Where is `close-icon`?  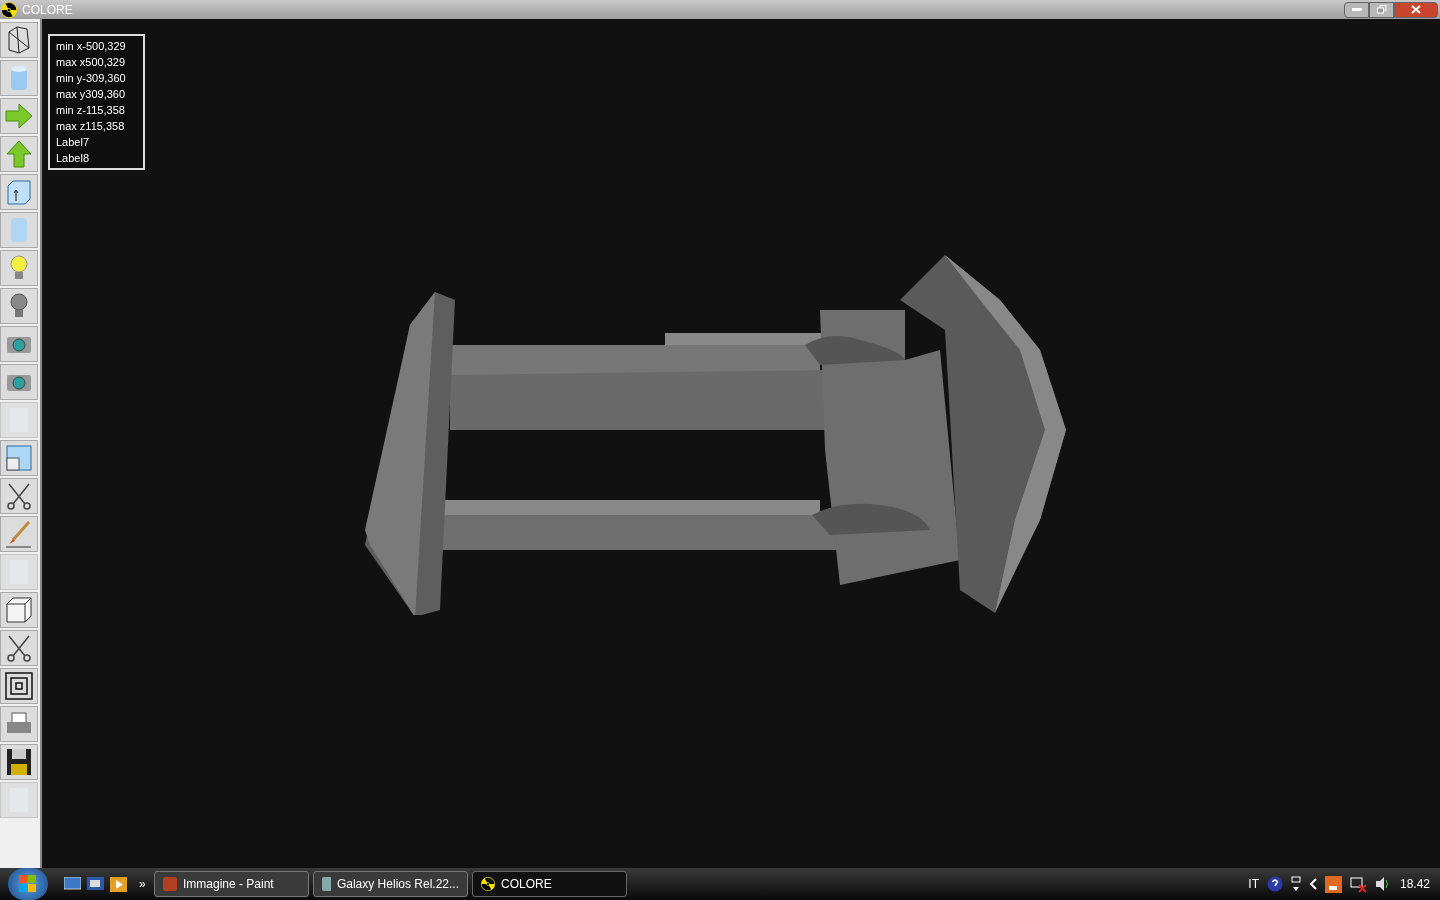
close-icon is located at coordinates (1416, 9).